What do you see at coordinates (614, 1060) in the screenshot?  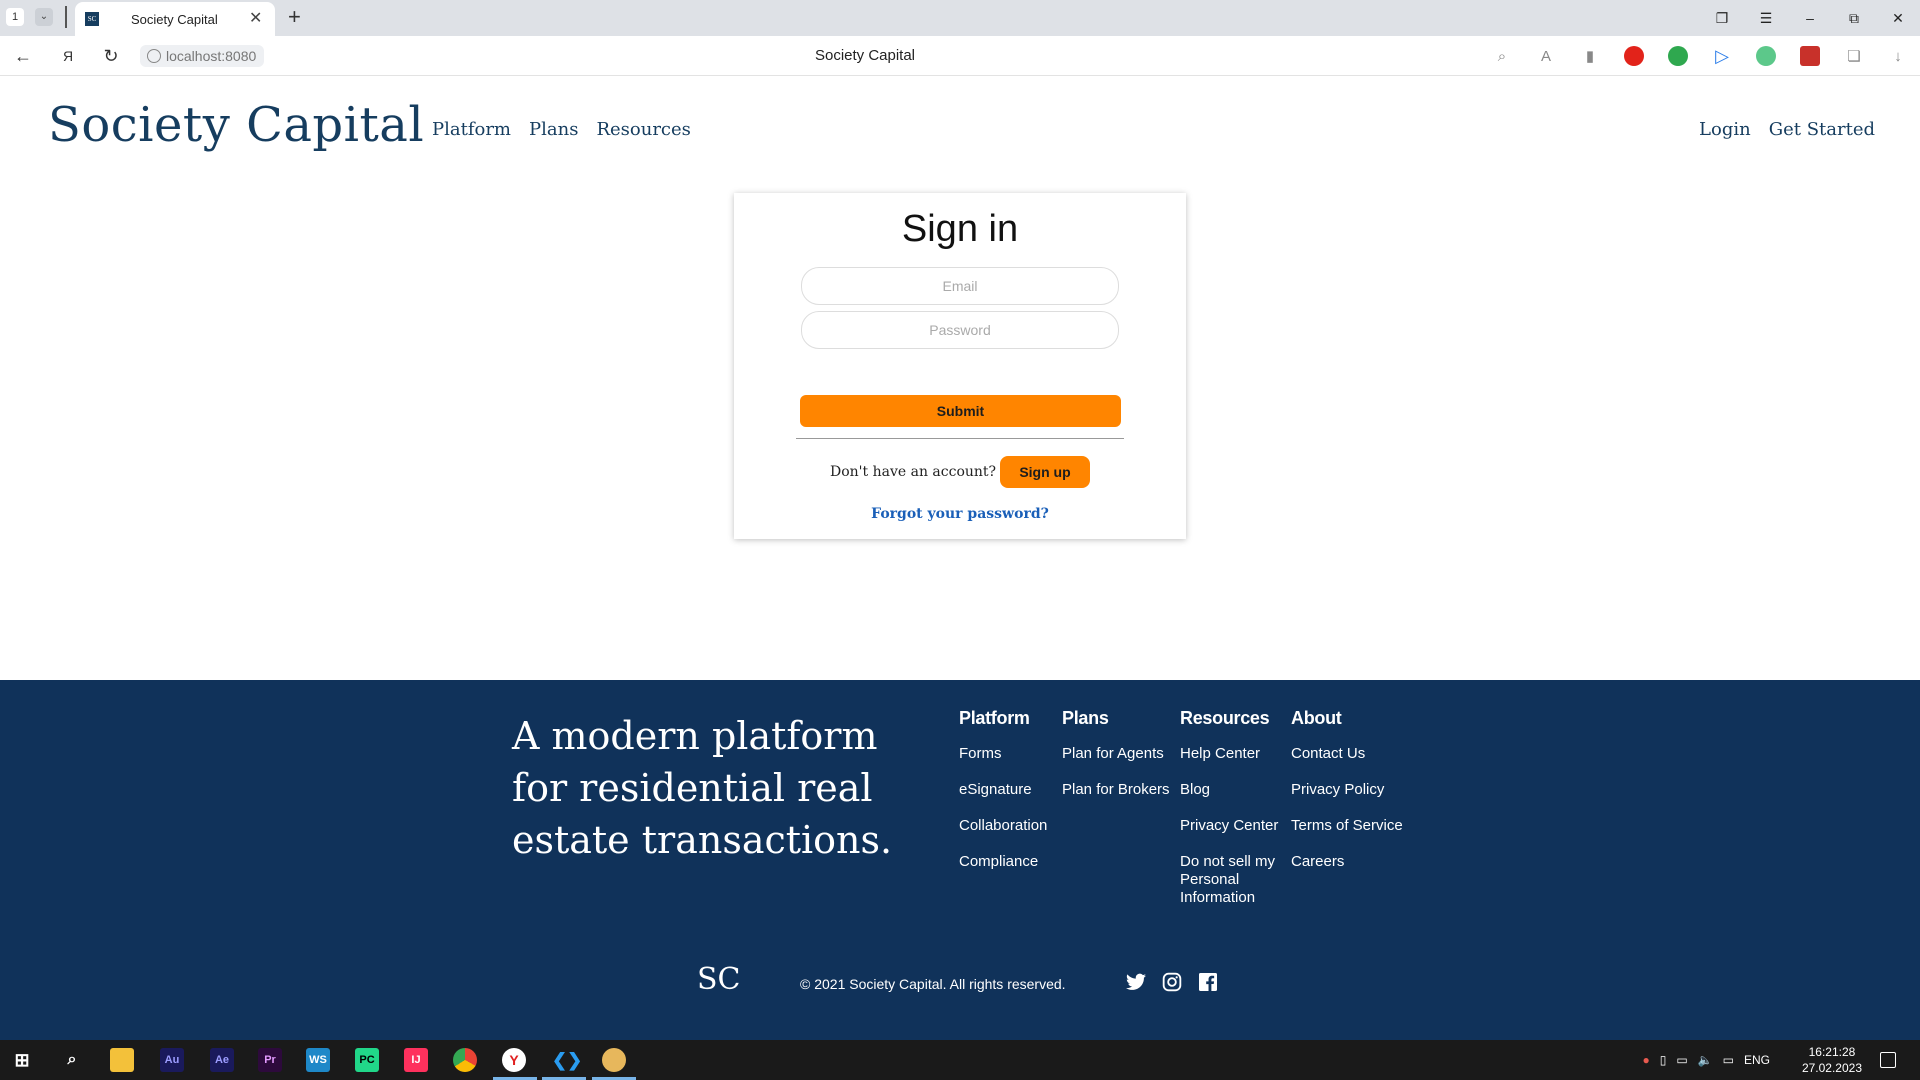 I see `paint-icon` at bounding box center [614, 1060].